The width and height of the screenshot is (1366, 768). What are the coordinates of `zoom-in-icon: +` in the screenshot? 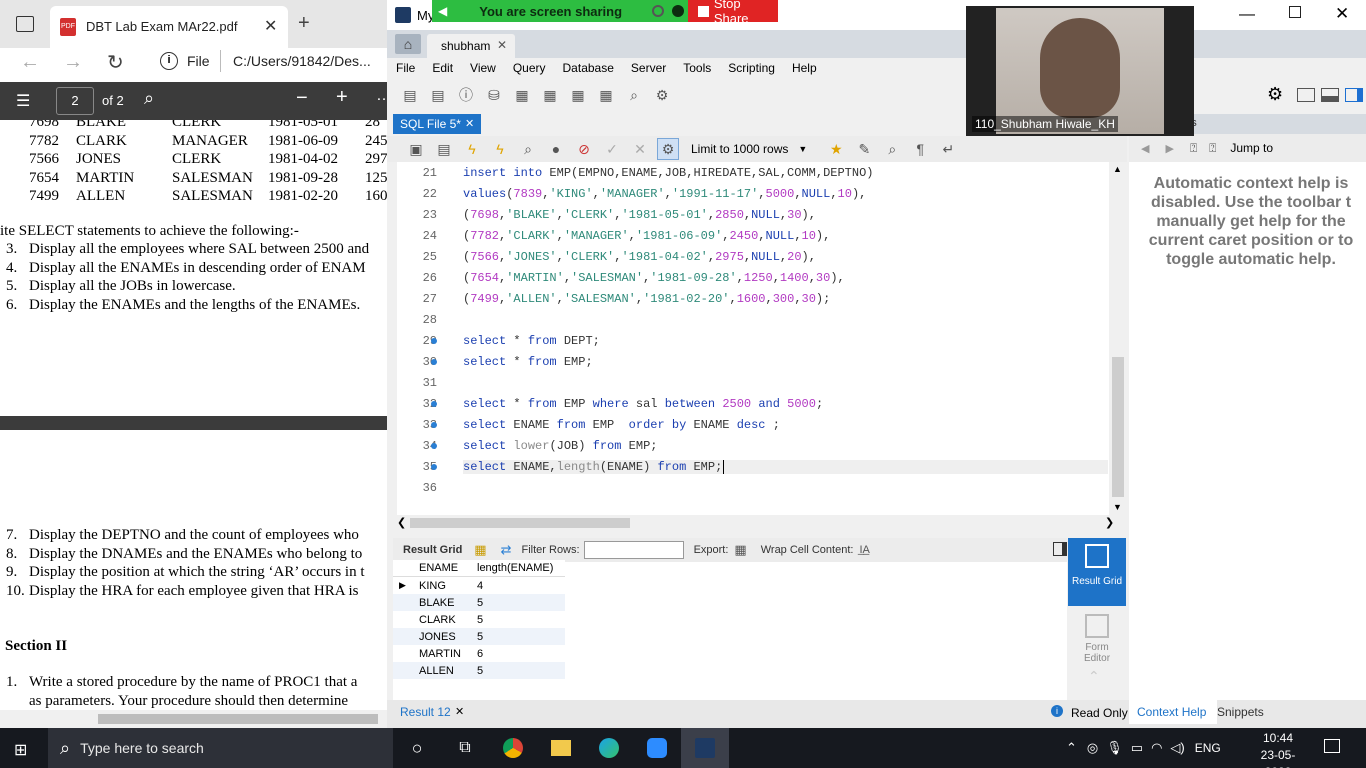 It's located at (342, 97).